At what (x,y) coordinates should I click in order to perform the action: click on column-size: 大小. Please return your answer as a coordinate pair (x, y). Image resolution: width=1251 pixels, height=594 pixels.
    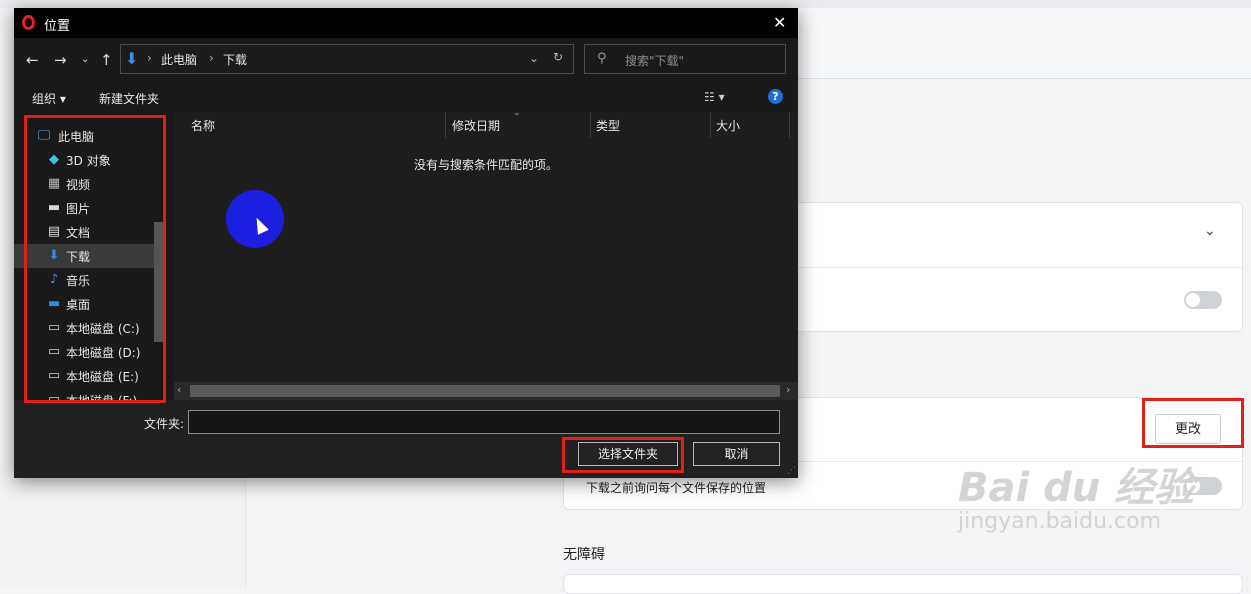
    Looking at the image, I should click on (728, 125).